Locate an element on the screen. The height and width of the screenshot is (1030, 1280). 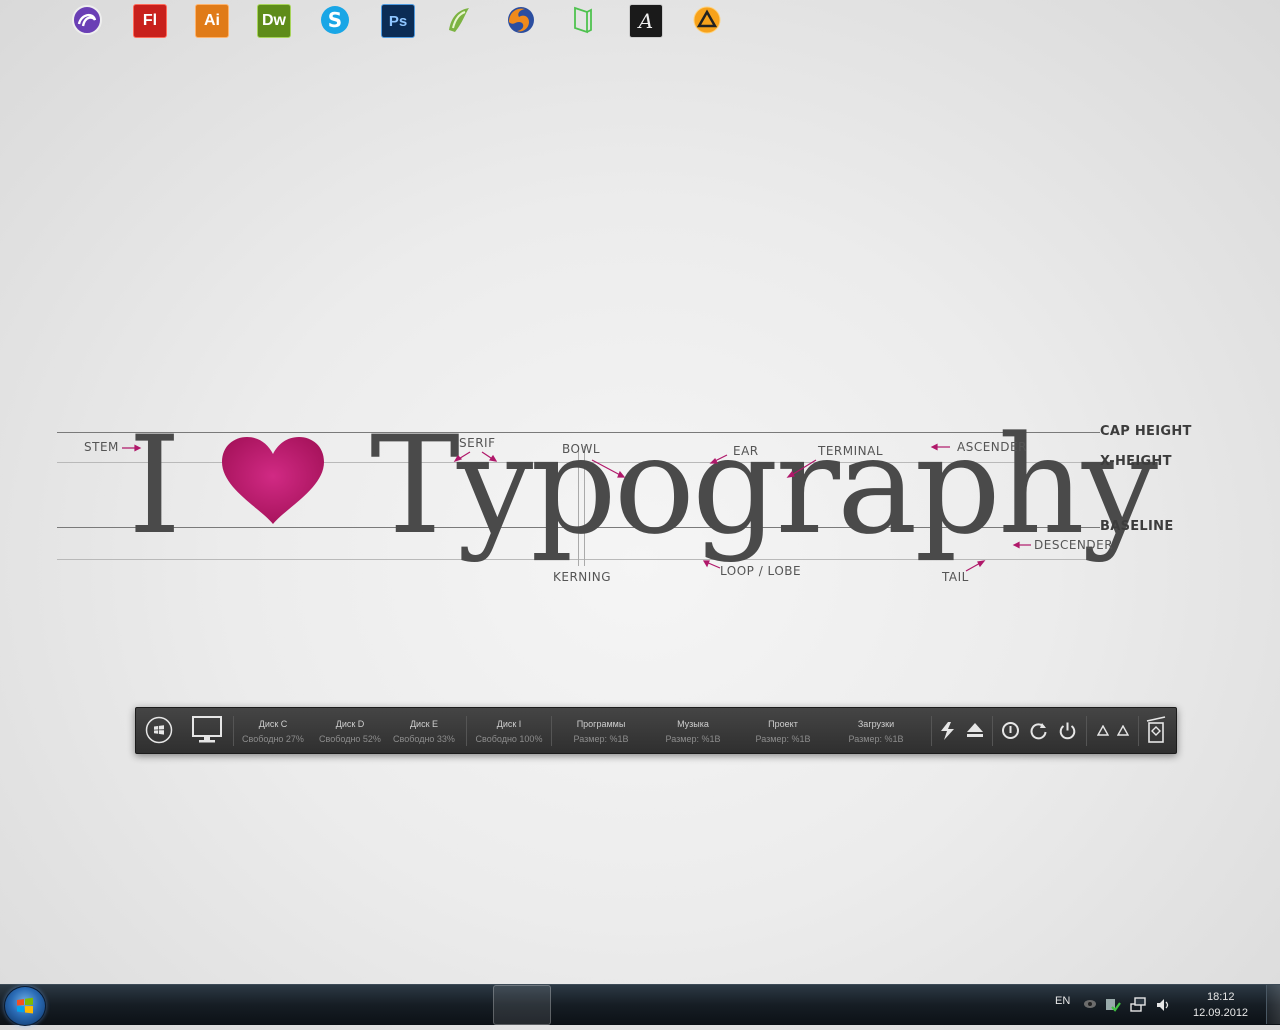
restart-icon is located at coordinates (1038, 731).